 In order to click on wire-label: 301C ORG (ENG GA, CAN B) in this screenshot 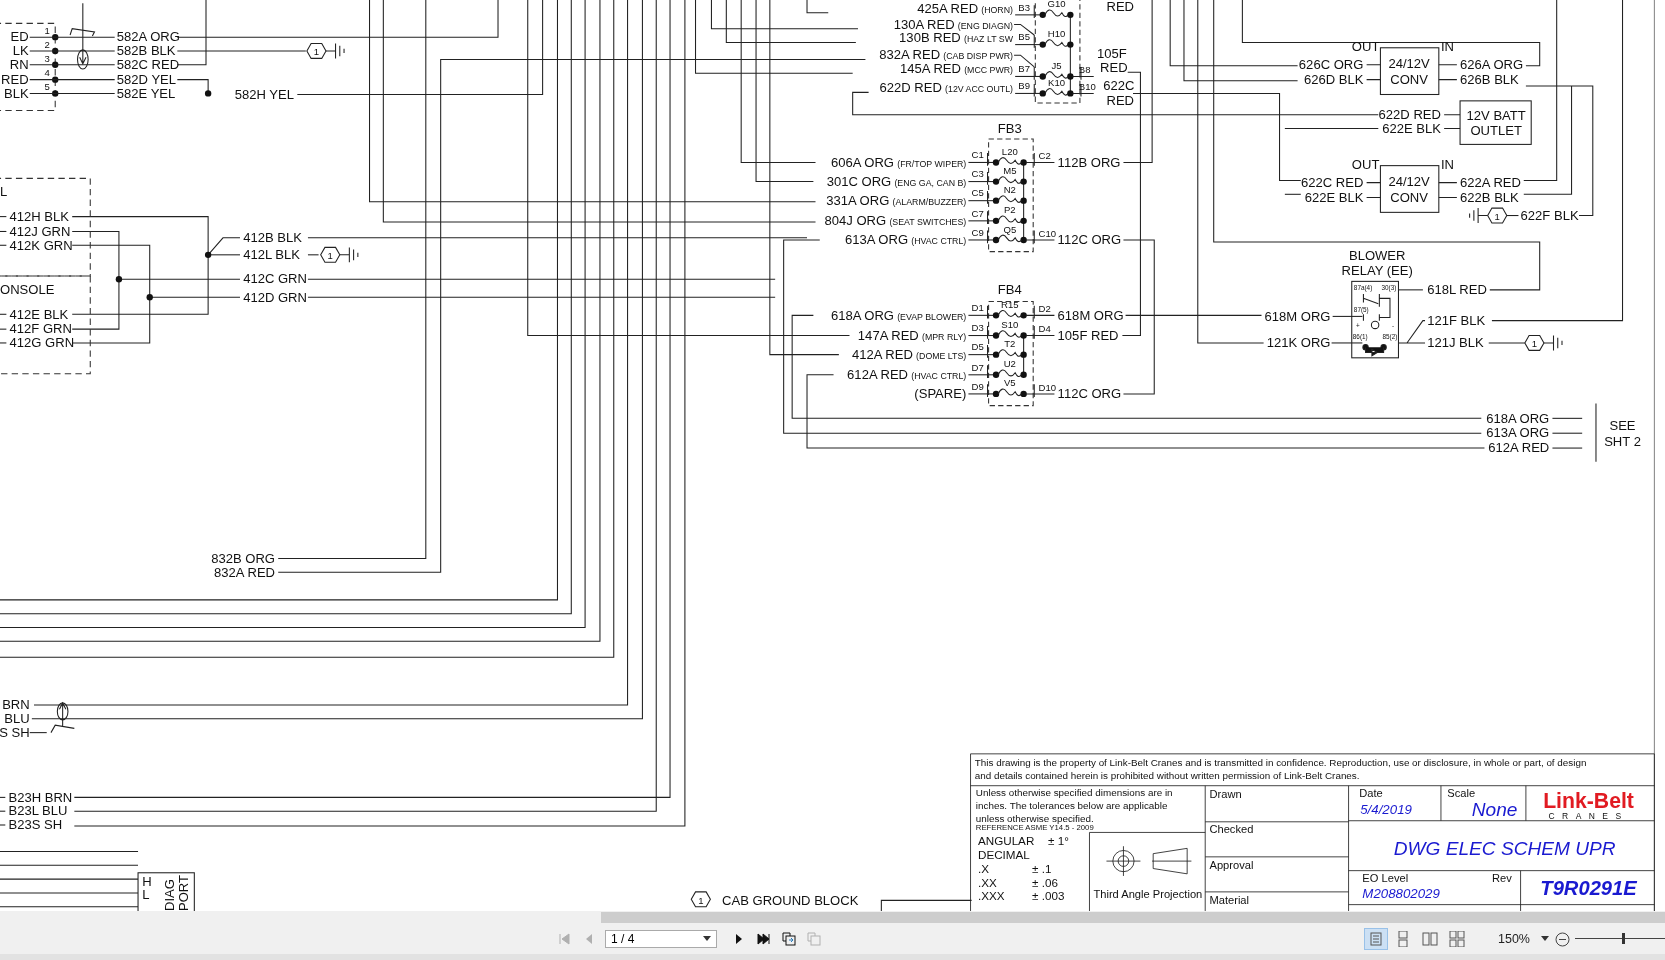, I will do `click(896, 181)`.